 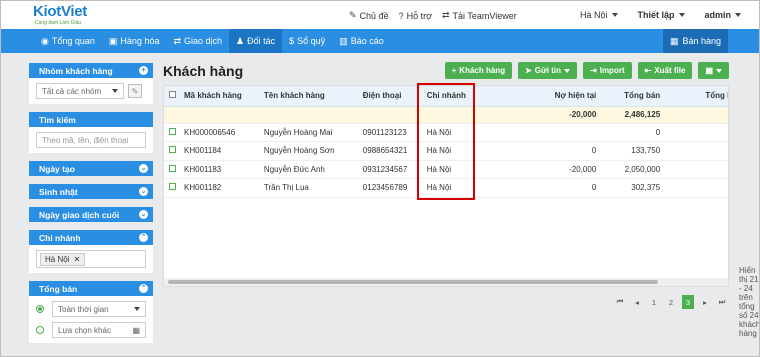 I want to click on nav-item-3: ♟ Đối tác, so click(x=256, y=41).